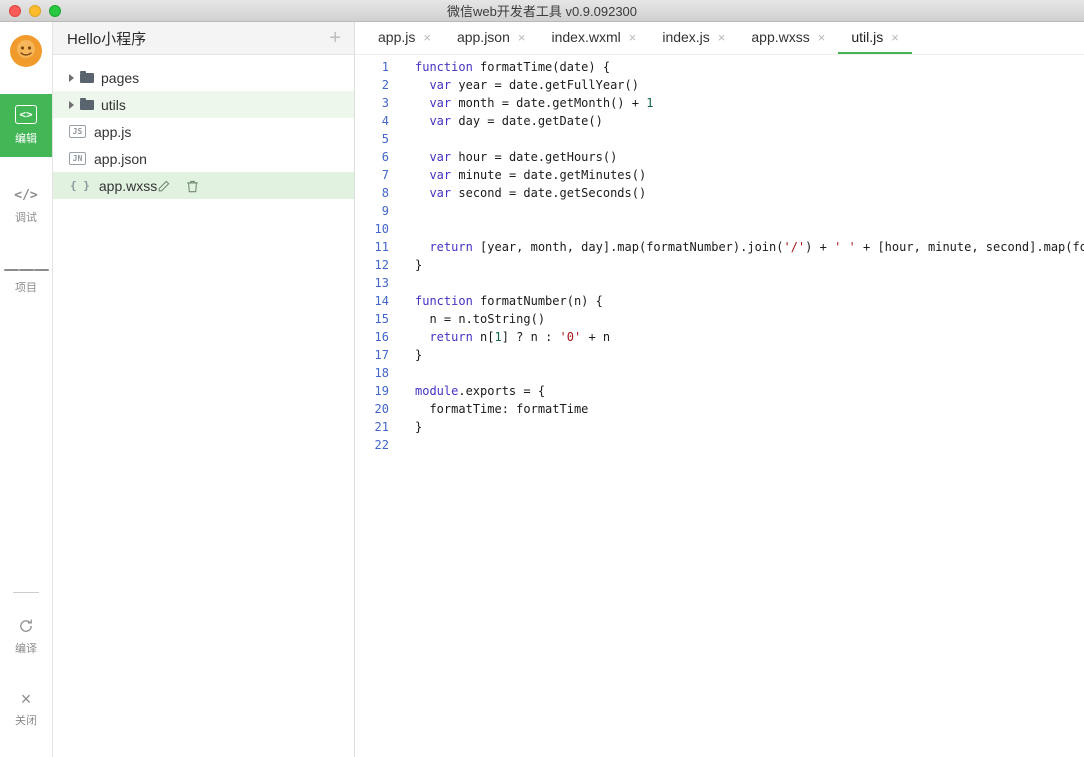 Image resolution: width=1084 pixels, height=757 pixels. Describe the element at coordinates (385, 85) in the screenshot. I see `line-number: 2` at that location.